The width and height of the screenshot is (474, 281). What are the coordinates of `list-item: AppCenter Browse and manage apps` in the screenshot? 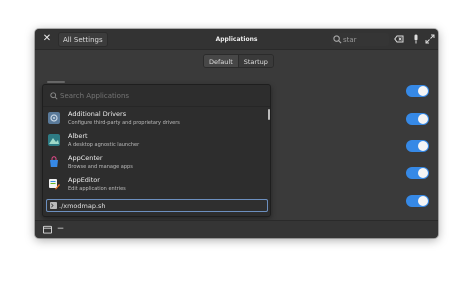 It's located at (156, 163).